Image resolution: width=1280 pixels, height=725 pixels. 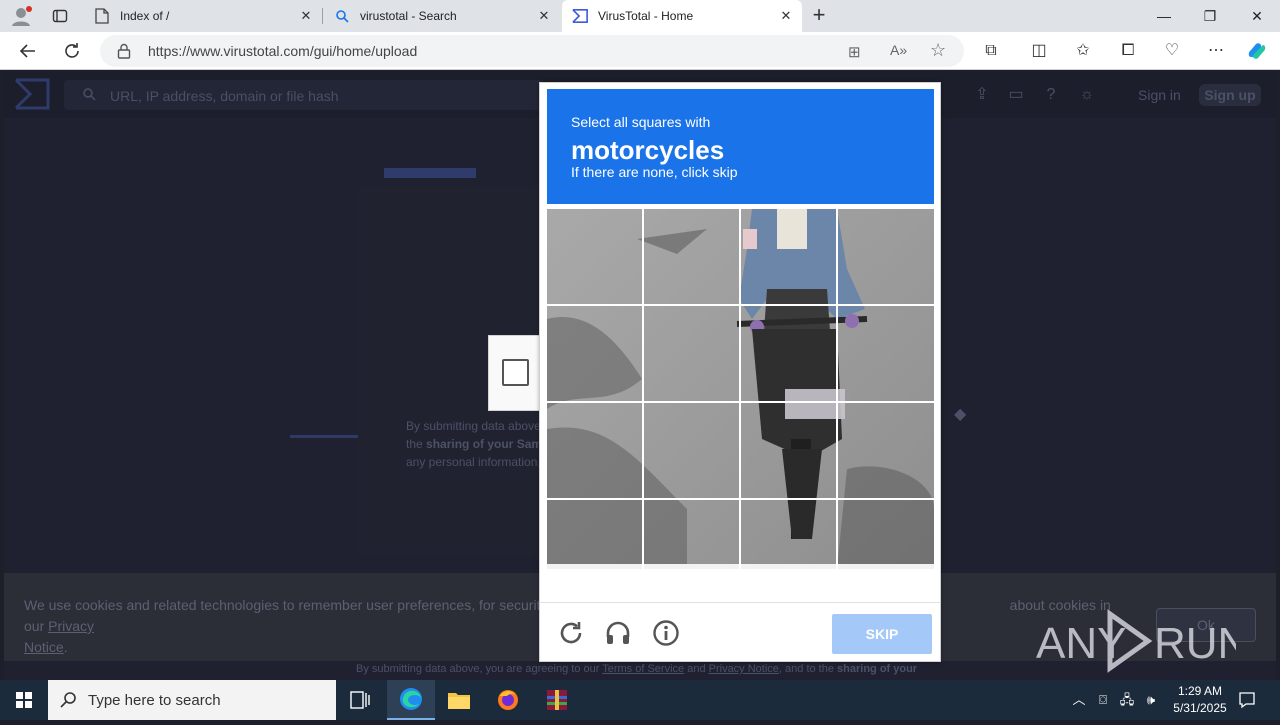 I want to click on captcha-footer: SKIP, so click(x=740, y=632).